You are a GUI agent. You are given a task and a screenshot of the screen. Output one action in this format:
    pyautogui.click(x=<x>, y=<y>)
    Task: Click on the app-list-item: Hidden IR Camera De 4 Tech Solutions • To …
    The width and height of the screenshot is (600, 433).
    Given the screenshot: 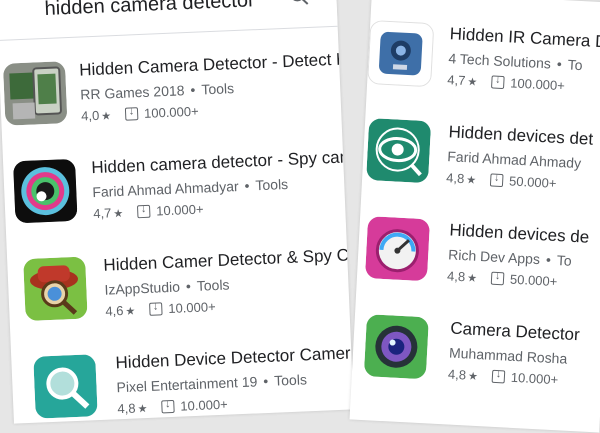 What is the action you would take?
    pyautogui.click(x=483, y=73)
    